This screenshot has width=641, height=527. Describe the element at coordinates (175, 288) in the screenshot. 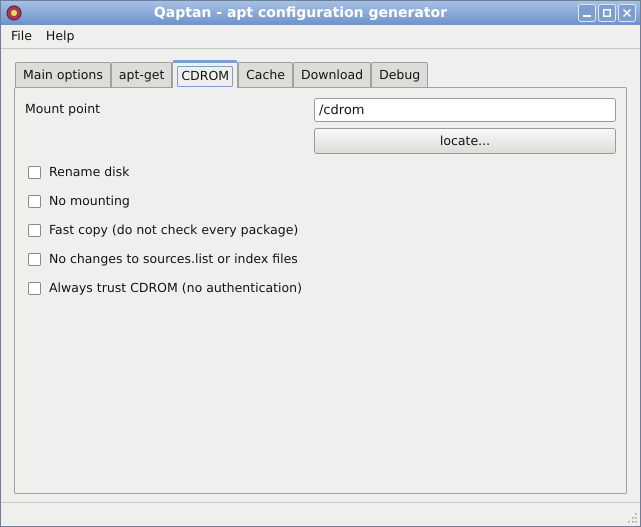

I see `checkbox-label: Always trust CDROM (no authentication)` at that location.